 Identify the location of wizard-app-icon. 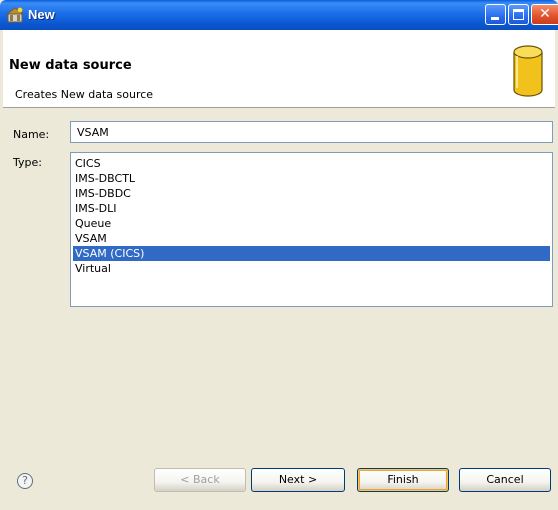
(15, 15).